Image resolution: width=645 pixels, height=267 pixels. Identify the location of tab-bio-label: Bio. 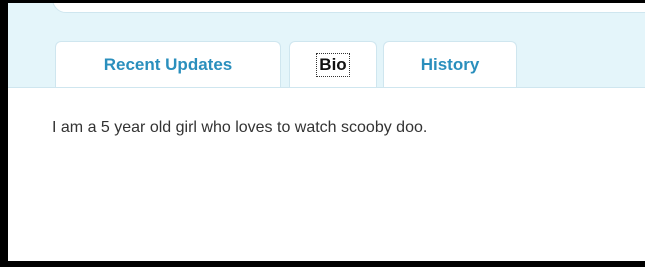
(333, 64).